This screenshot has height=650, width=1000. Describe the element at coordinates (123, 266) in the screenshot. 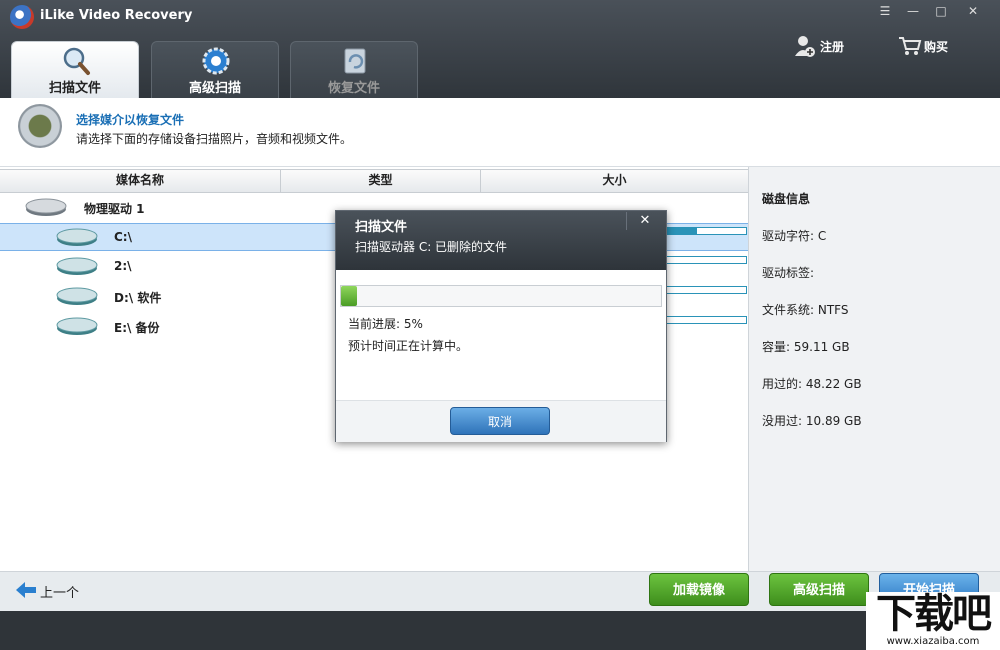

I see `drive-label: 2:\` at that location.